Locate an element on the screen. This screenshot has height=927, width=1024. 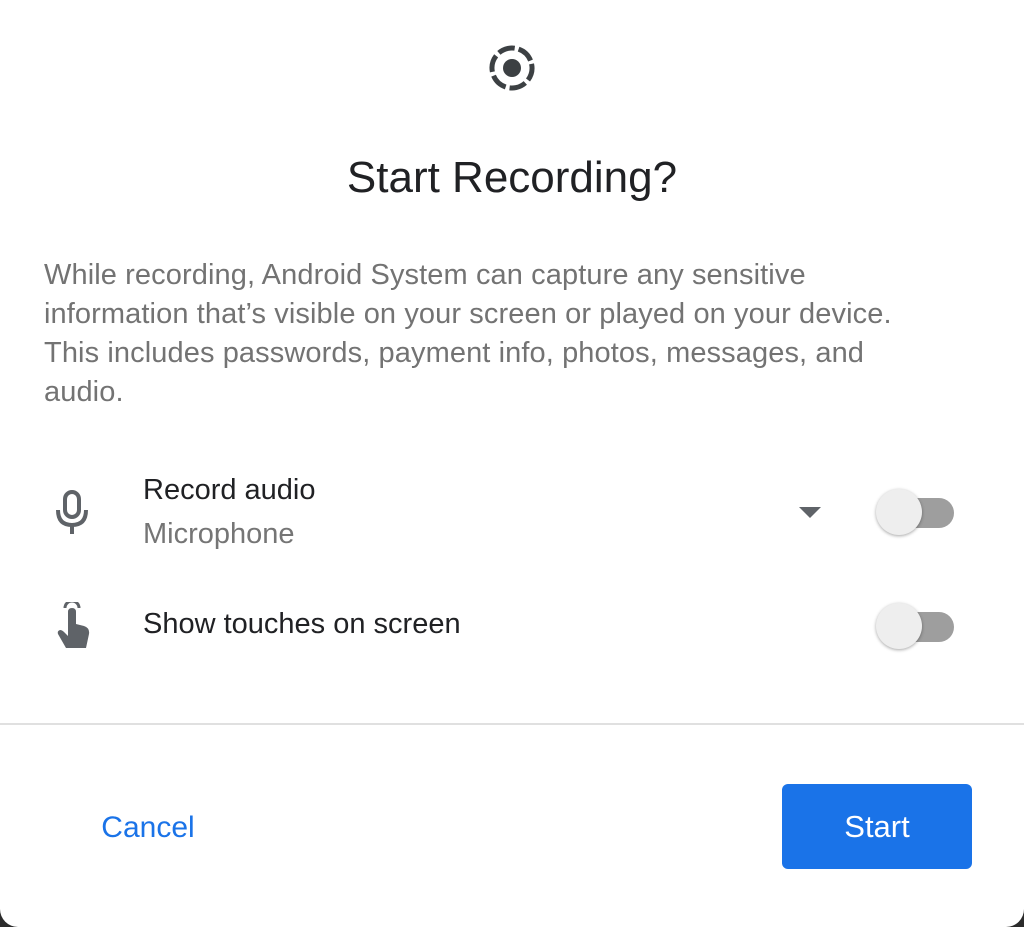
audio-source-dropdown-icon is located at coordinates (810, 512).